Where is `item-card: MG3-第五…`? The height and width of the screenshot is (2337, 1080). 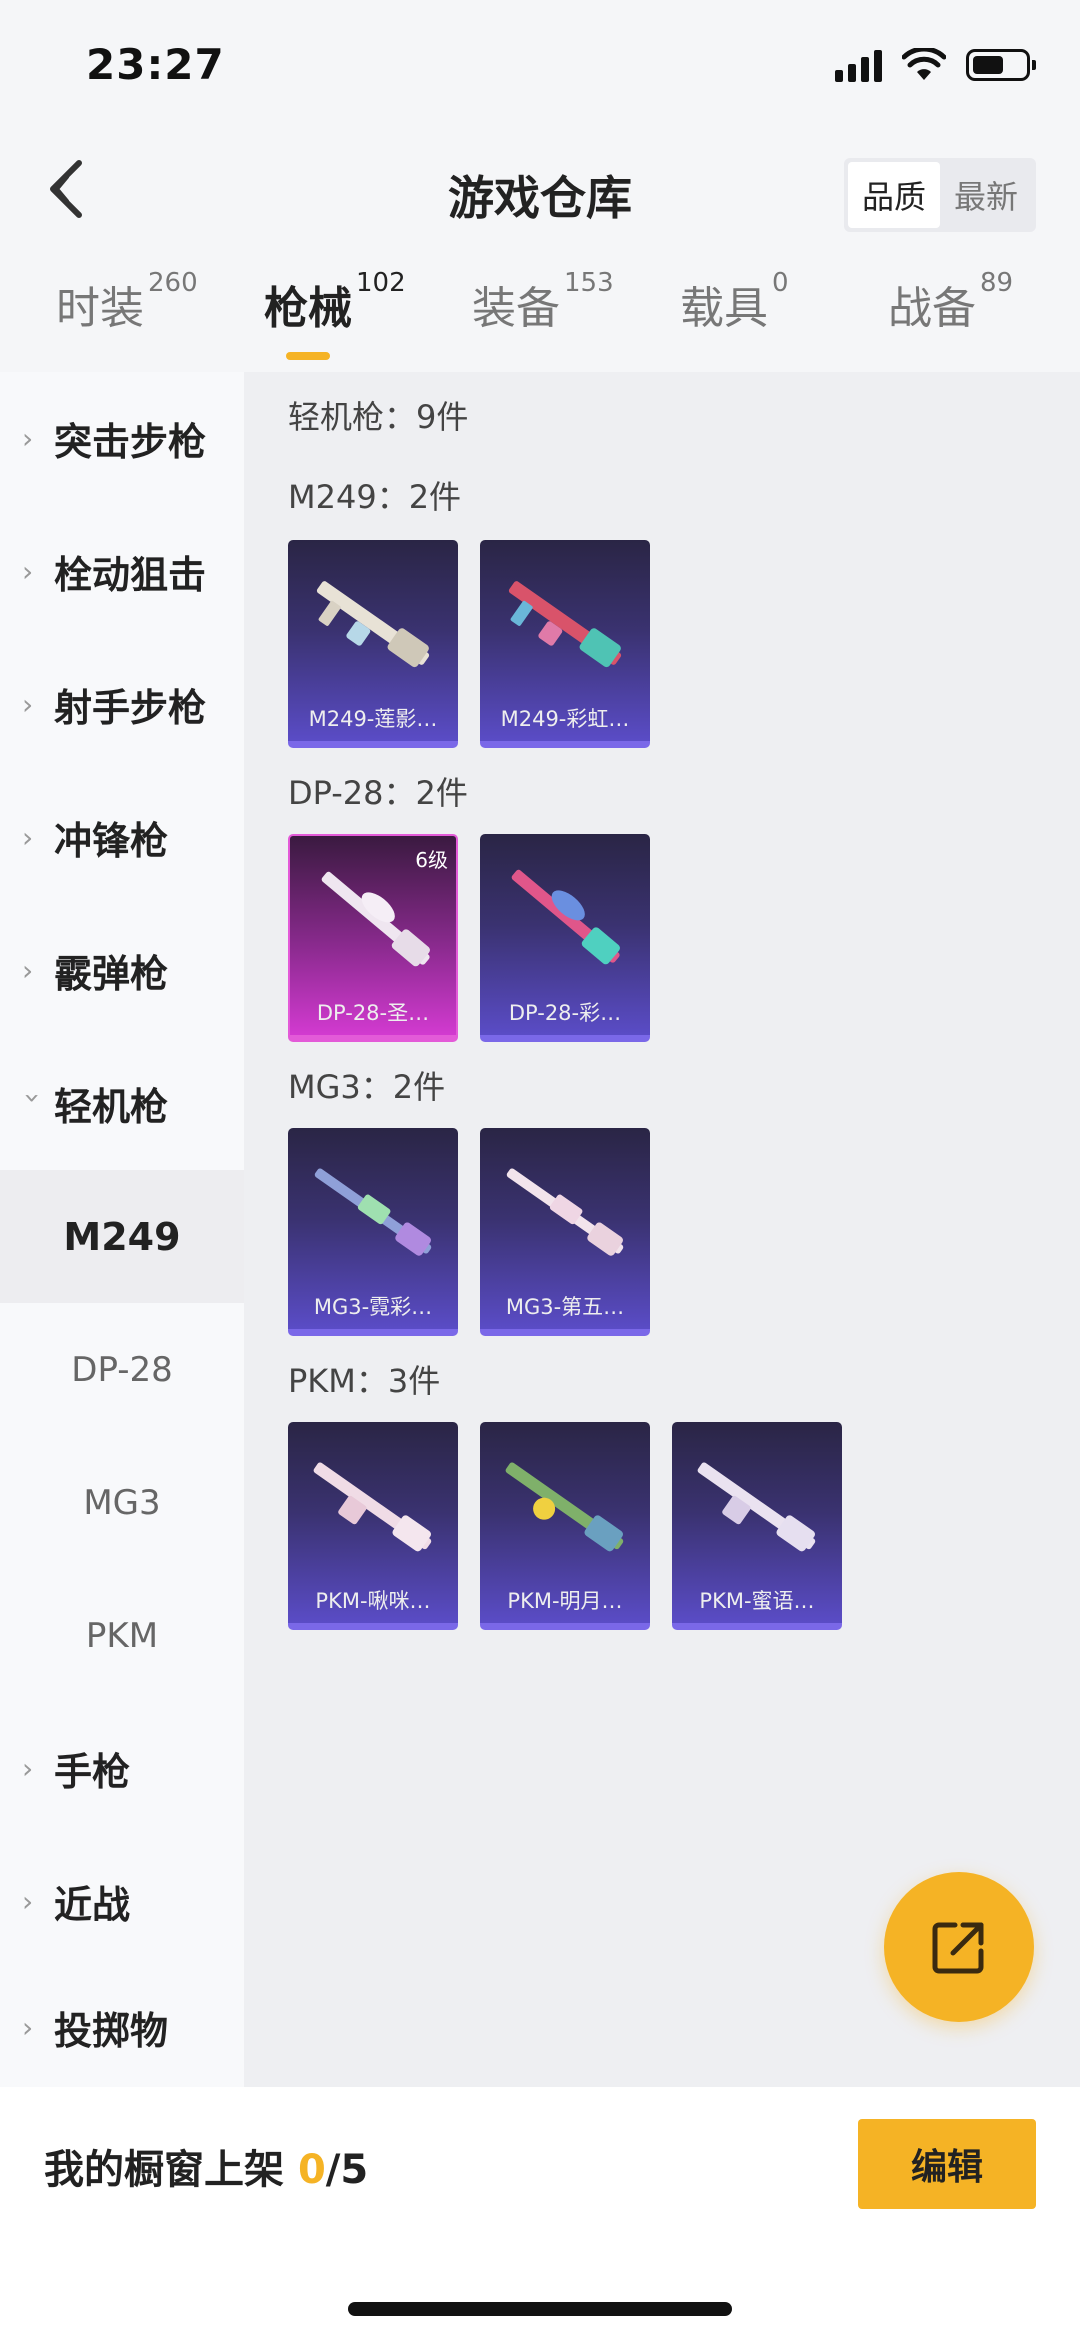 item-card: MG3-第五… is located at coordinates (565, 1232).